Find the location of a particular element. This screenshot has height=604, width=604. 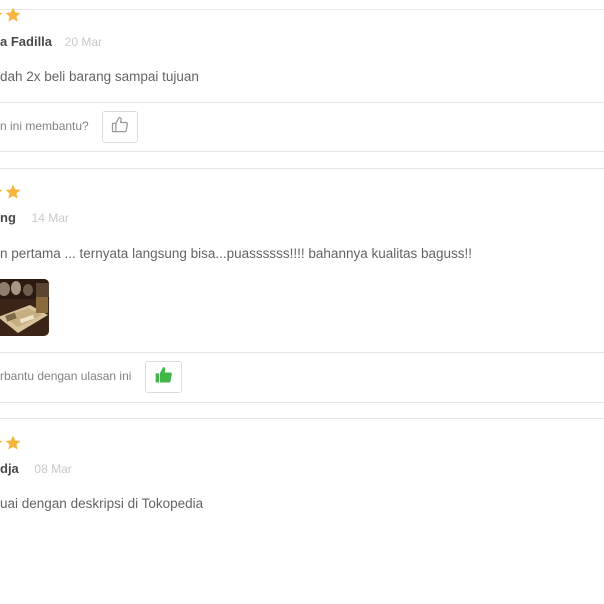

reviewer-name: a Fadilla is located at coordinates (26, 41).